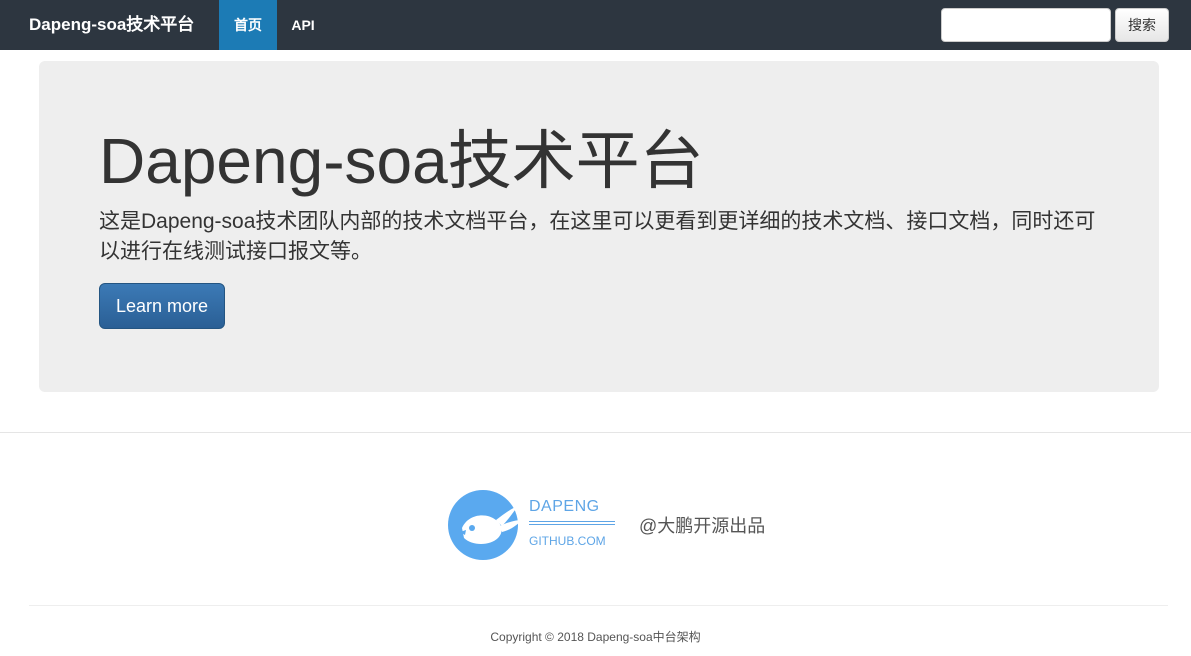 This screenshot has height=656, width=1191. I want to click on author-text: @大鹏开源出品, so click(702, 526).